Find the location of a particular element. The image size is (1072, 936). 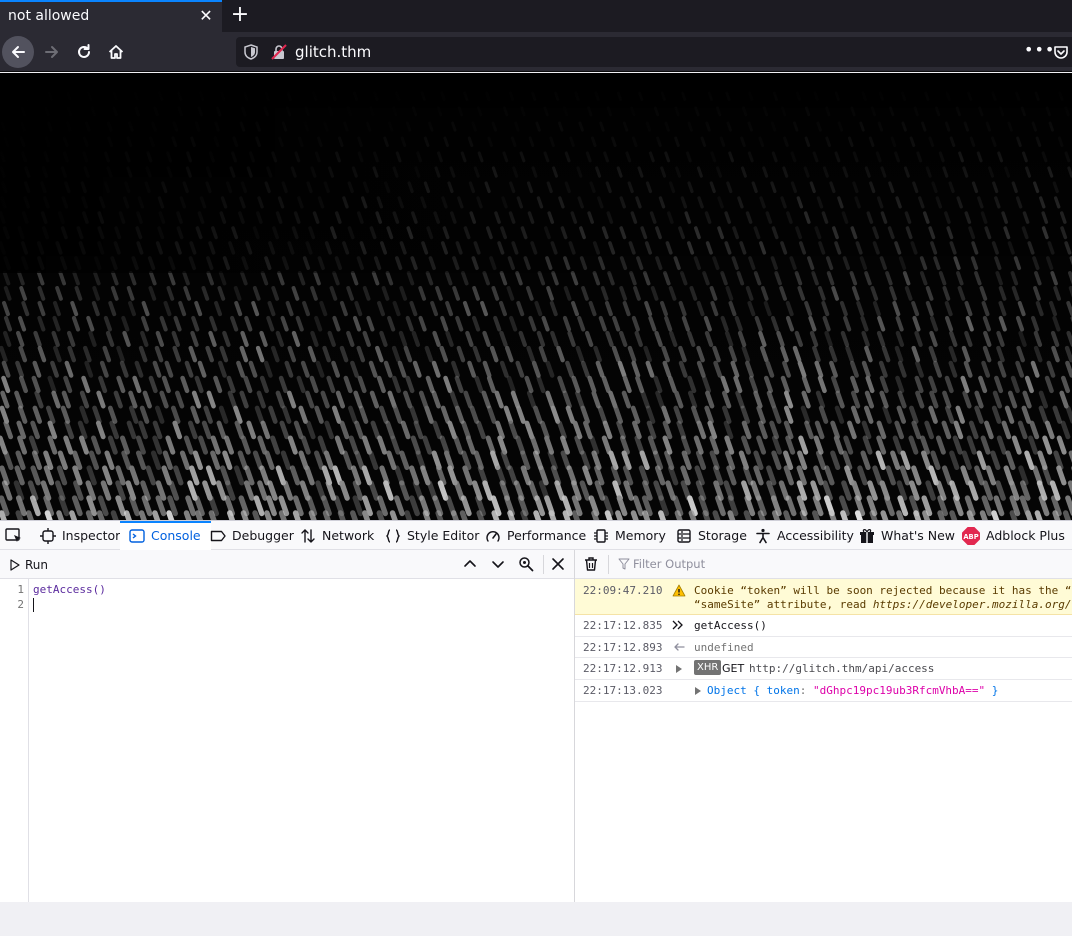

style-editor-icon is located at coordinates (393, 535).